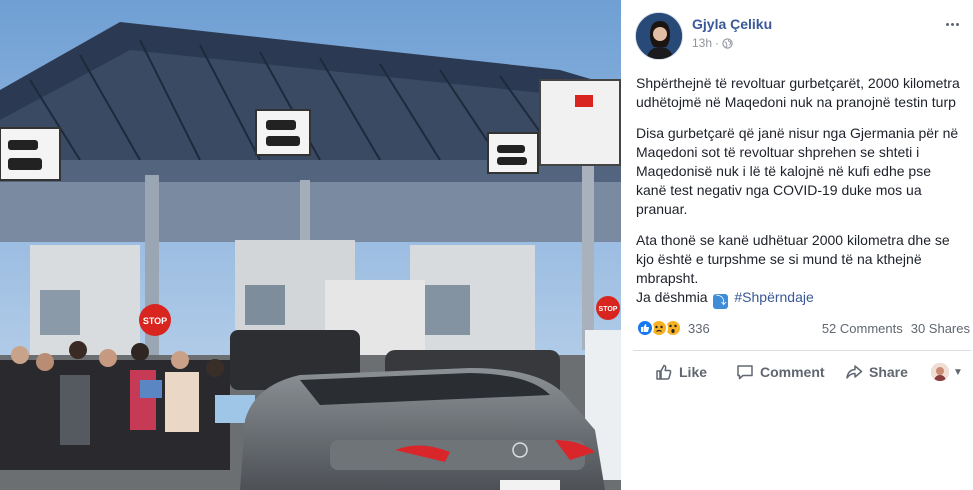  I want to click on comment-label: Comment, so click(792, 372).